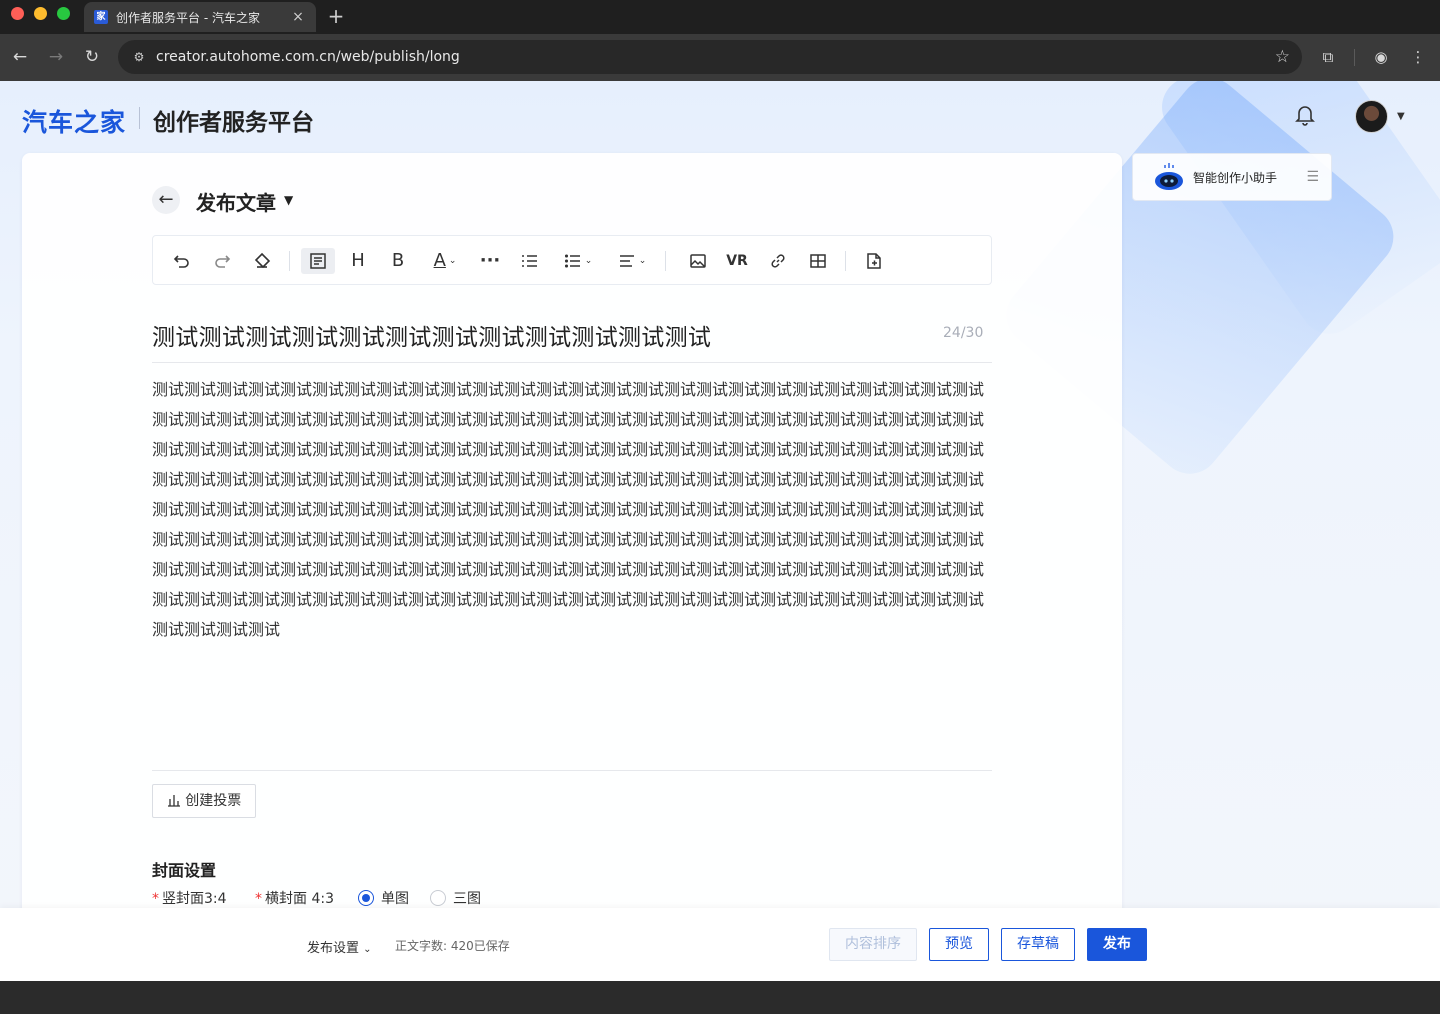  What do you see at coordinates (1117, 944) in the screenshot?
I see `publish-button: 发布` at bounding box center [1117, 944].